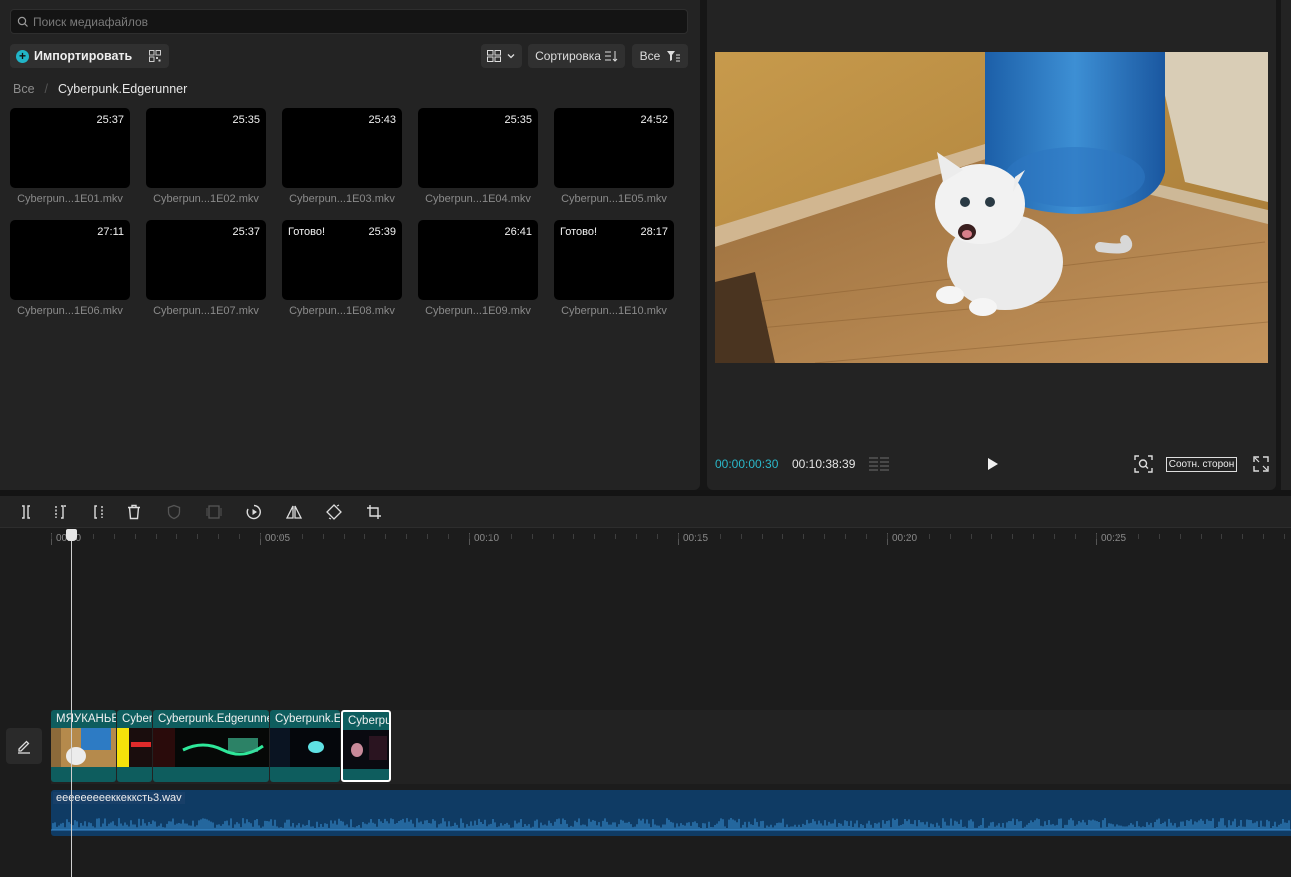  I want to click on playhead-handle, so click(71, 535).